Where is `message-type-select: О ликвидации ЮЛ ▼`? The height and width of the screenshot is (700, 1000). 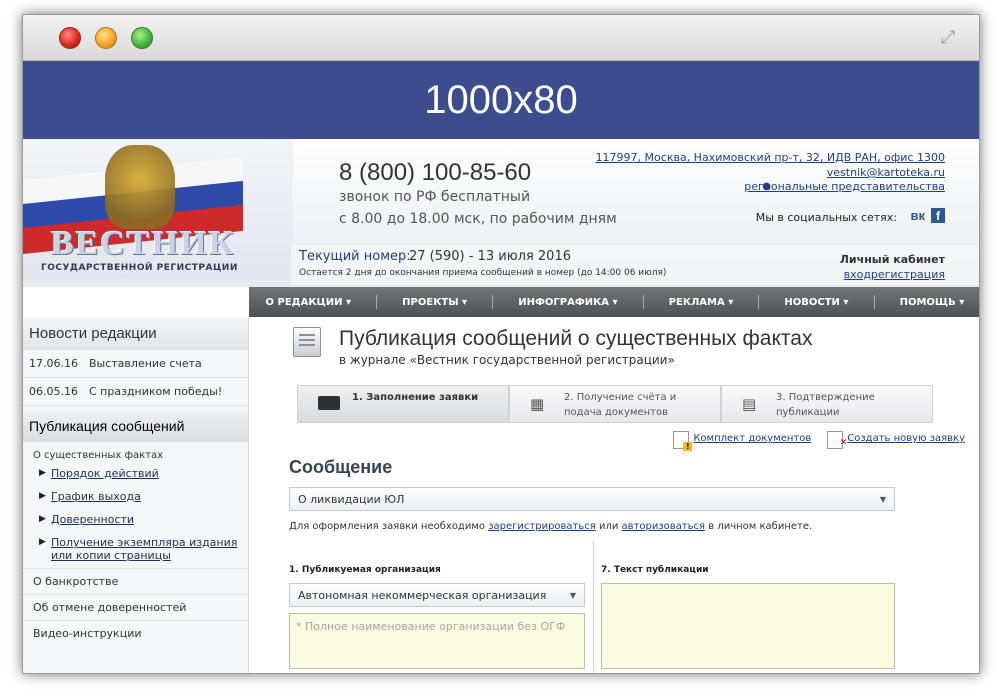
message-type-select: О ликвидации ЮЛ ▼ is located at coordinates (592, 499).